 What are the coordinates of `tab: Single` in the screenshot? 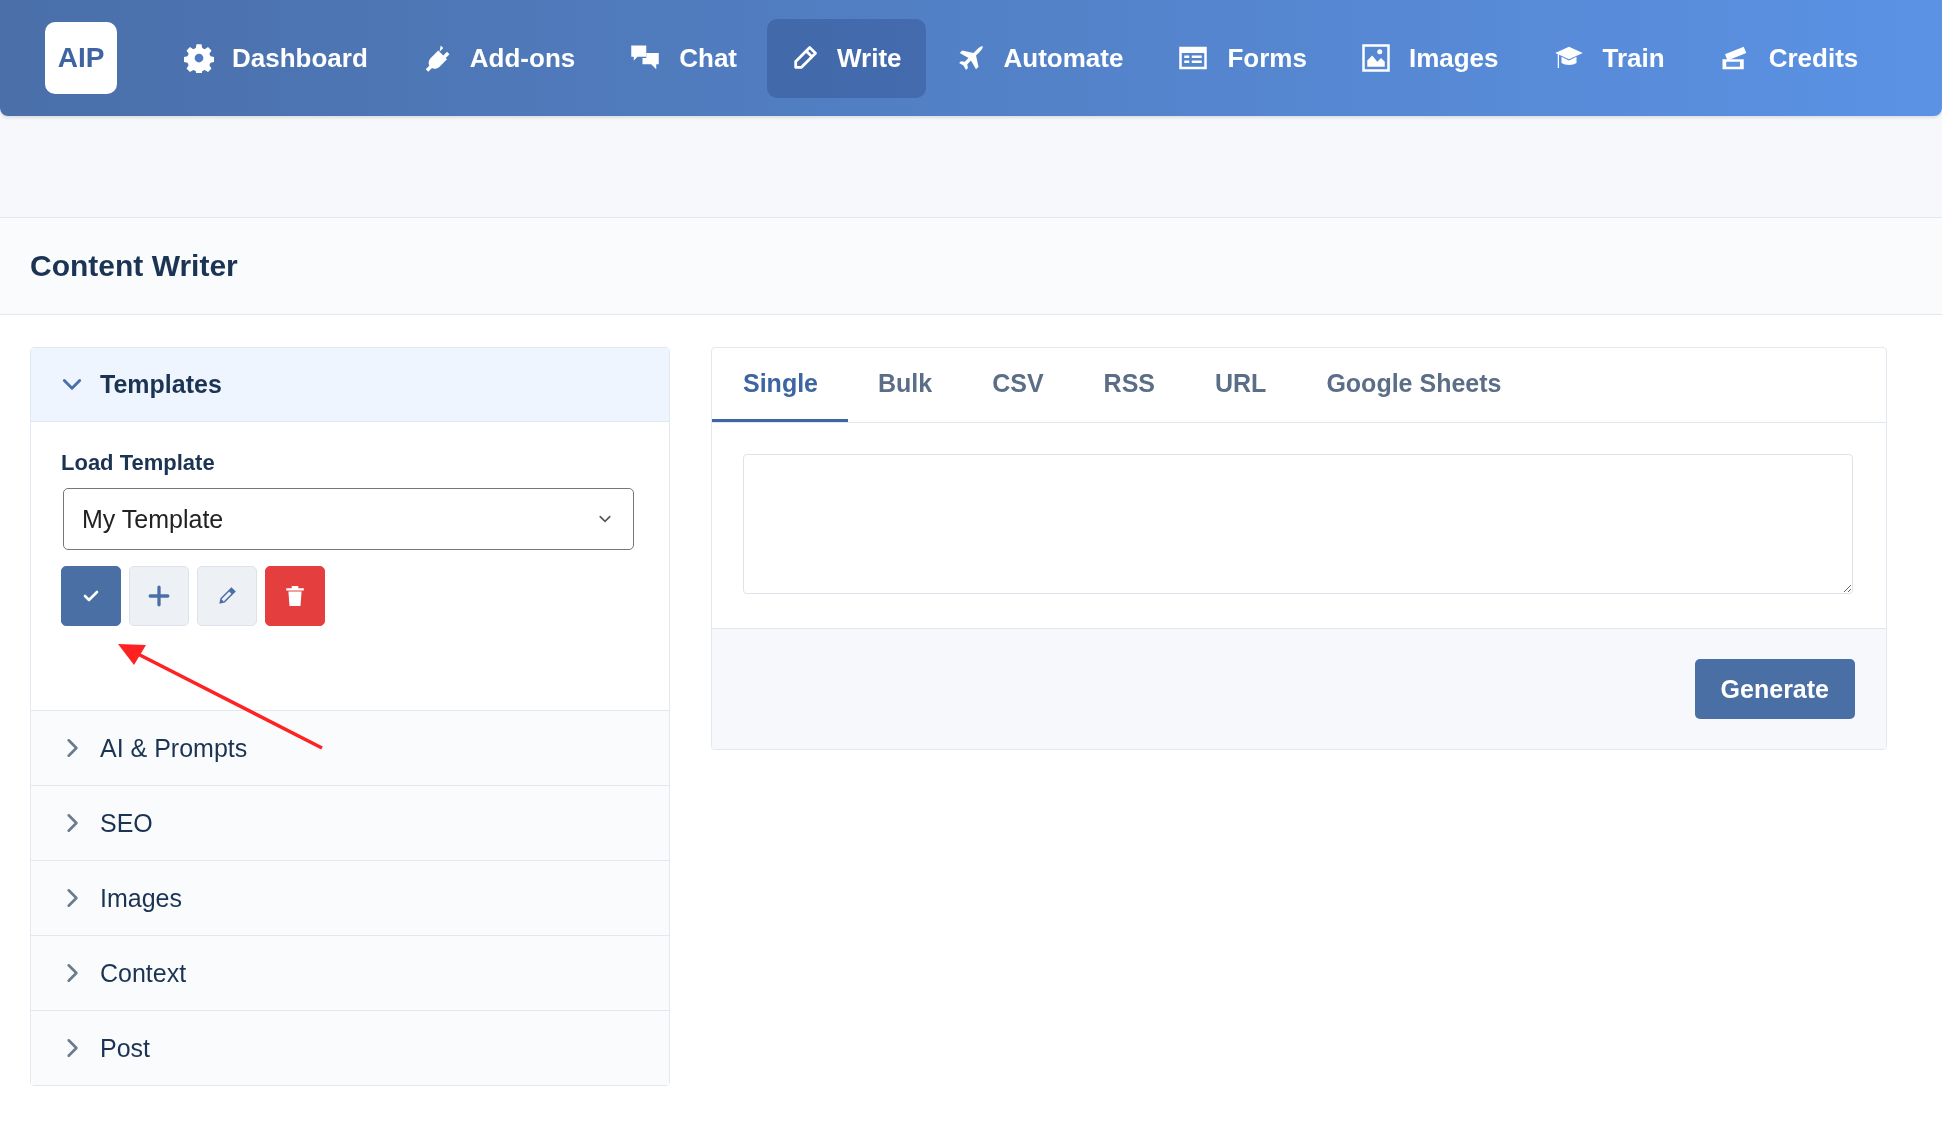 It's located at (780, 385).